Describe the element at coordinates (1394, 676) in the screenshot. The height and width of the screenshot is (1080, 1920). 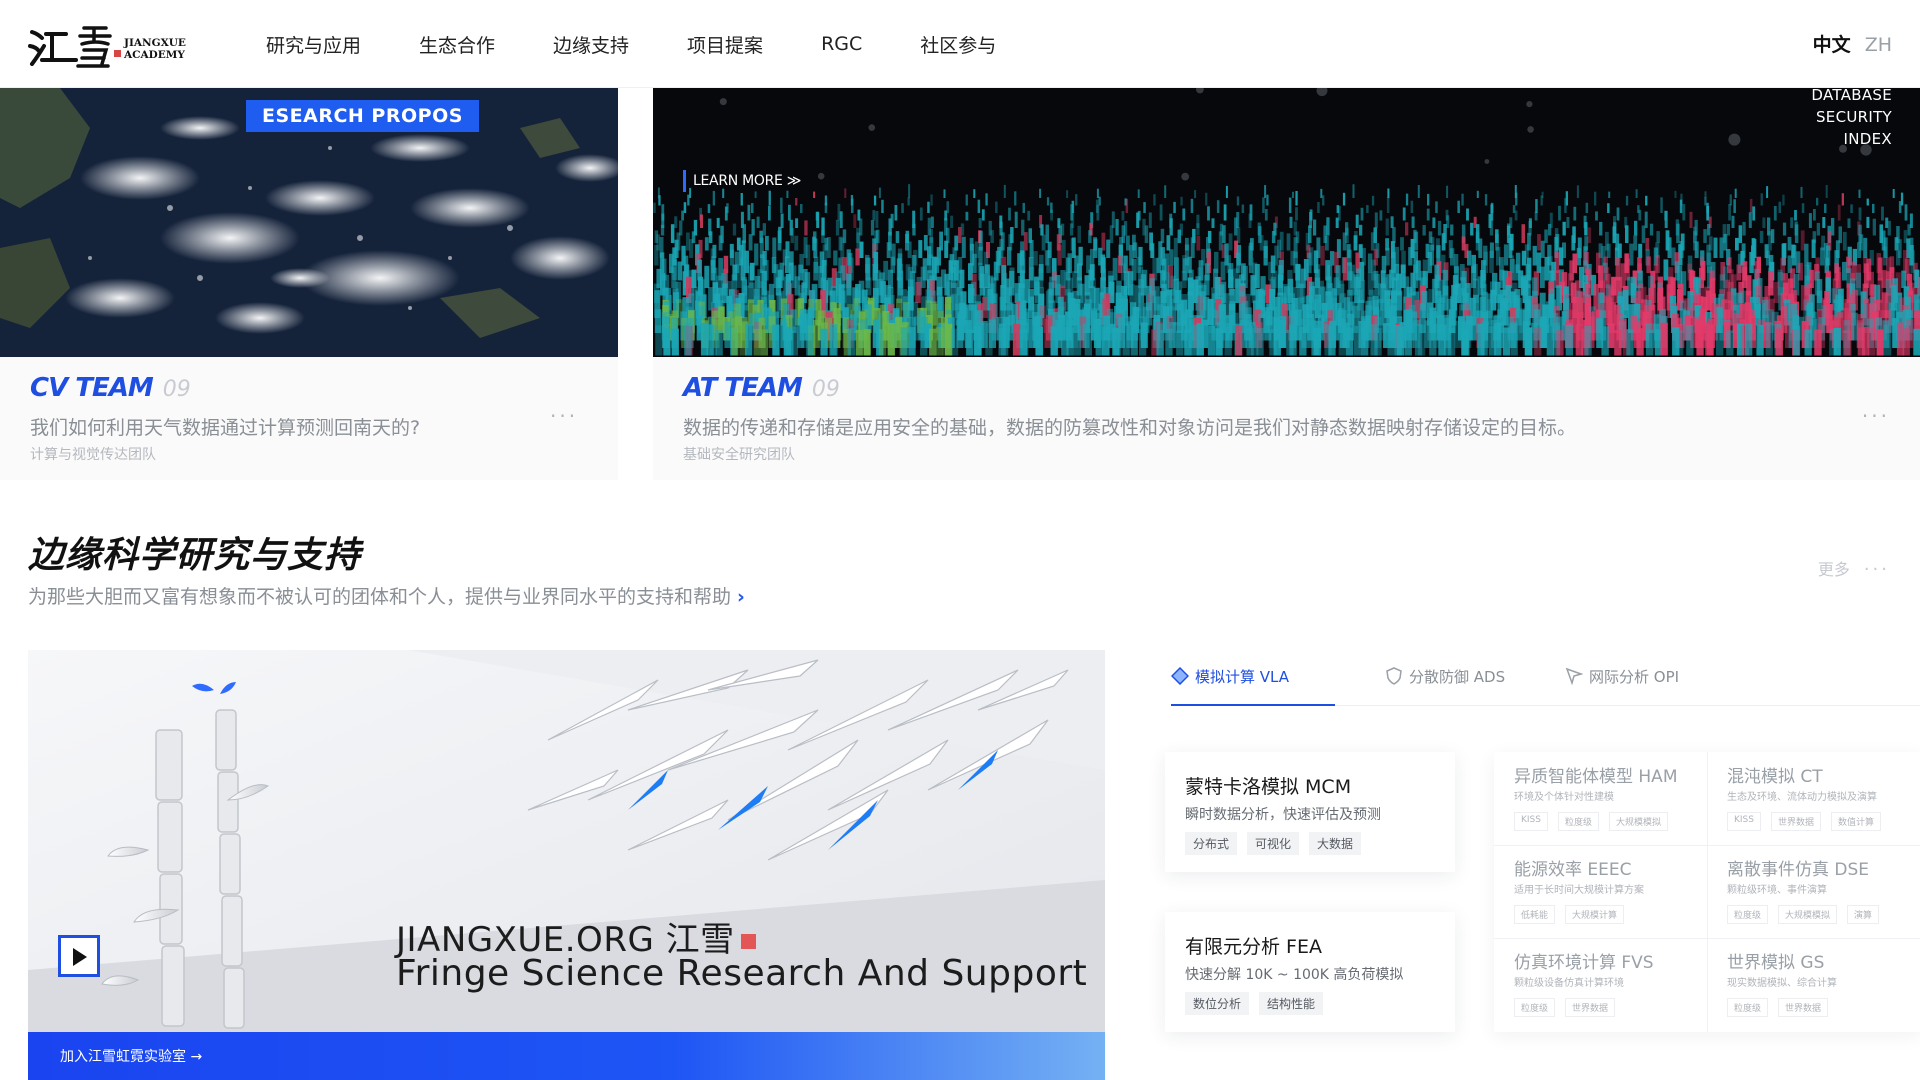
I see `shield-icon` at that location.